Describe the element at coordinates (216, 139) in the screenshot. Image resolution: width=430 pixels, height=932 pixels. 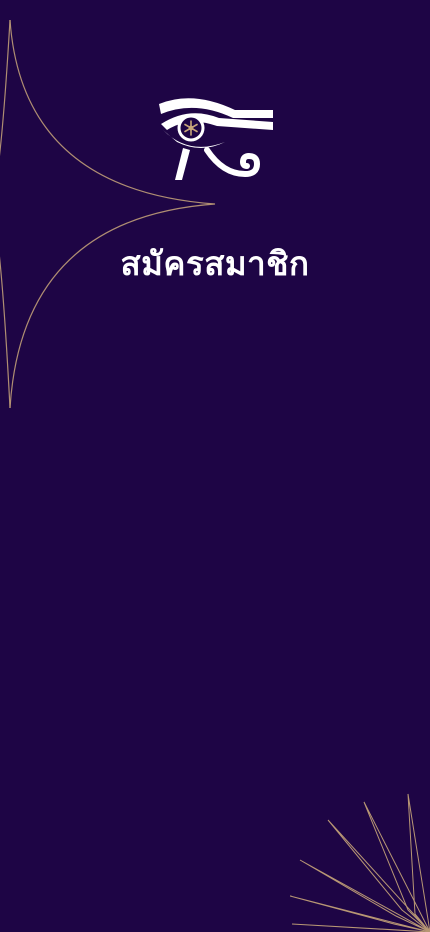
I see `eye-of-horus-icon` at that location.